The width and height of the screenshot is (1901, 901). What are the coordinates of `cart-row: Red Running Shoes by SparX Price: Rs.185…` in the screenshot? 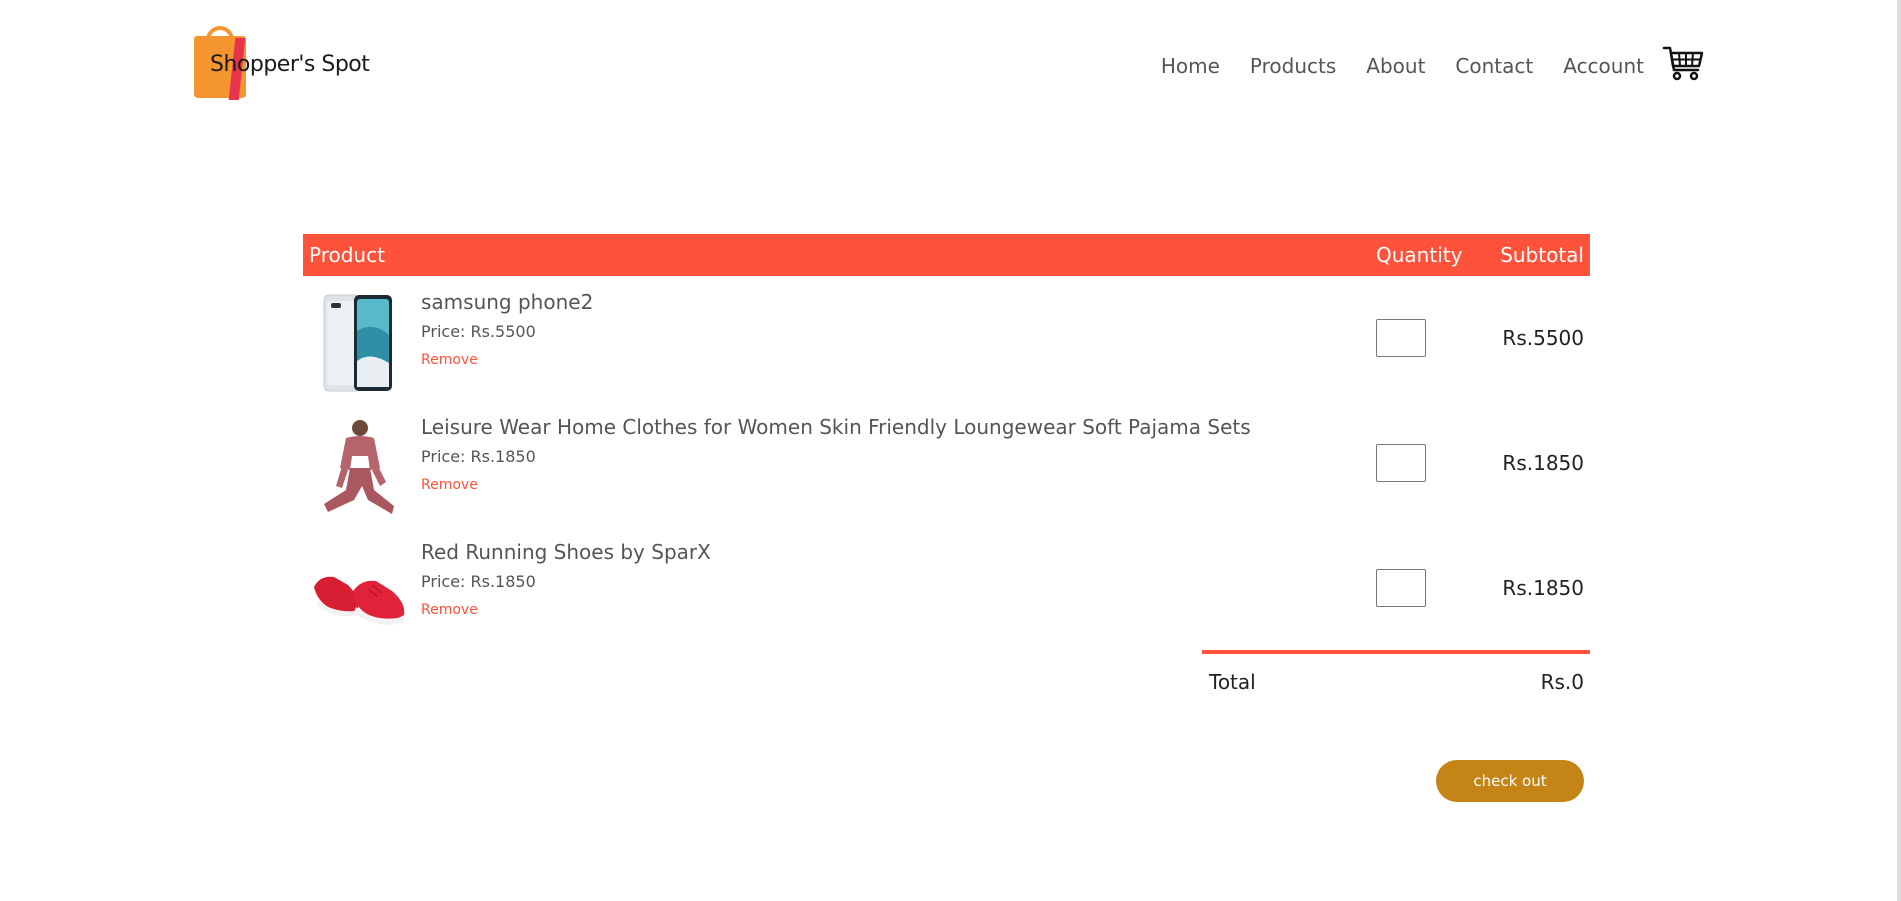 It's located at (946, 588).